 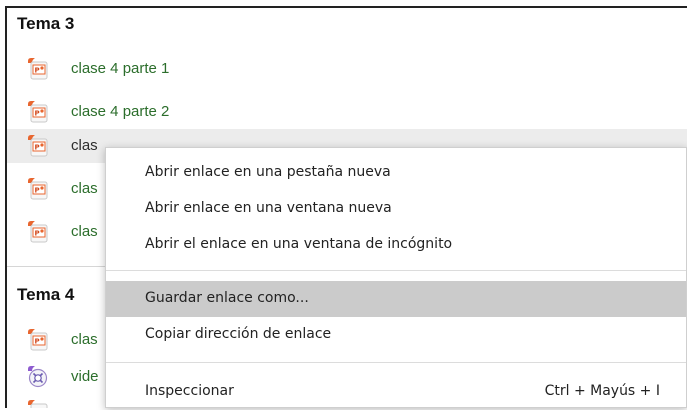 I want to click on file-link: clase 4 parte 2, so click(x=120, y=111).